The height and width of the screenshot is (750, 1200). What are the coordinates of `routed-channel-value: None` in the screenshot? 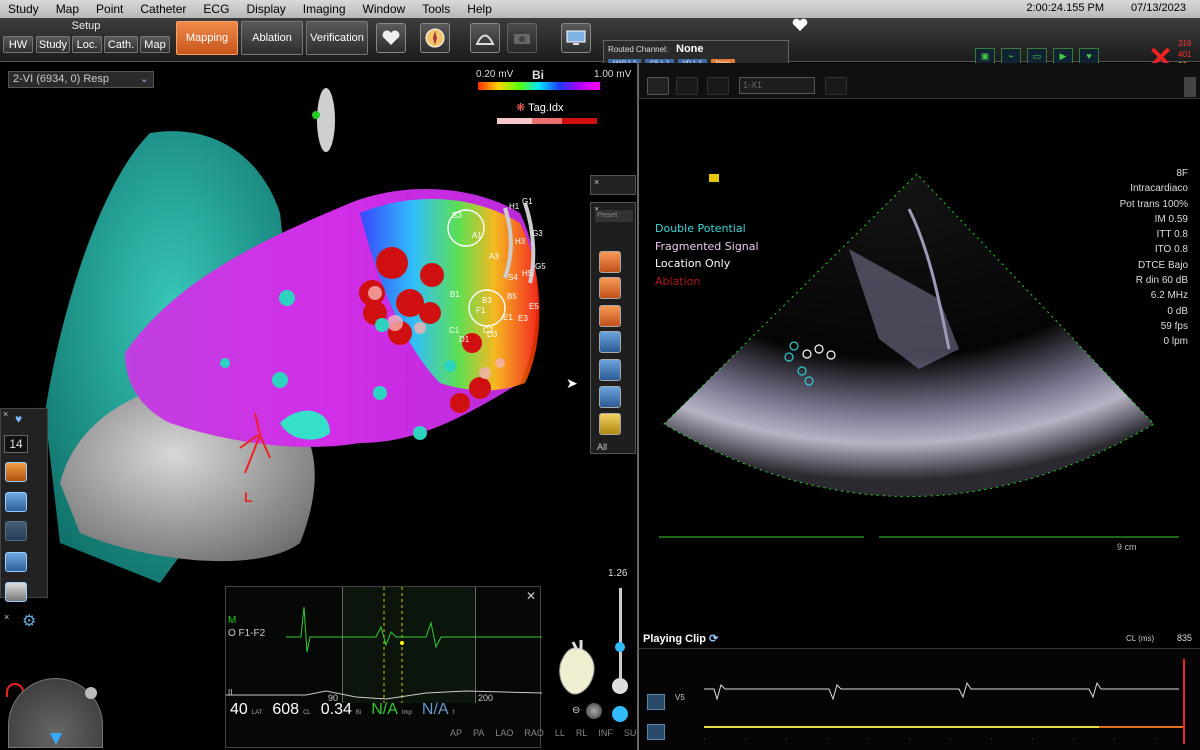 It's located at (690, 49).